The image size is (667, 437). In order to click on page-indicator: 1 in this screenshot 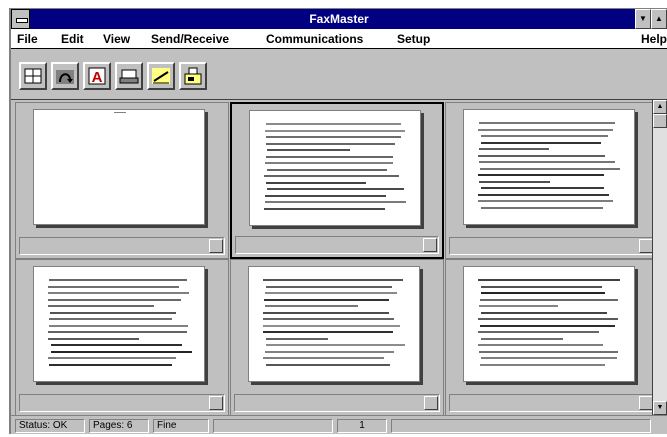, I will do `click(362, 426)`.